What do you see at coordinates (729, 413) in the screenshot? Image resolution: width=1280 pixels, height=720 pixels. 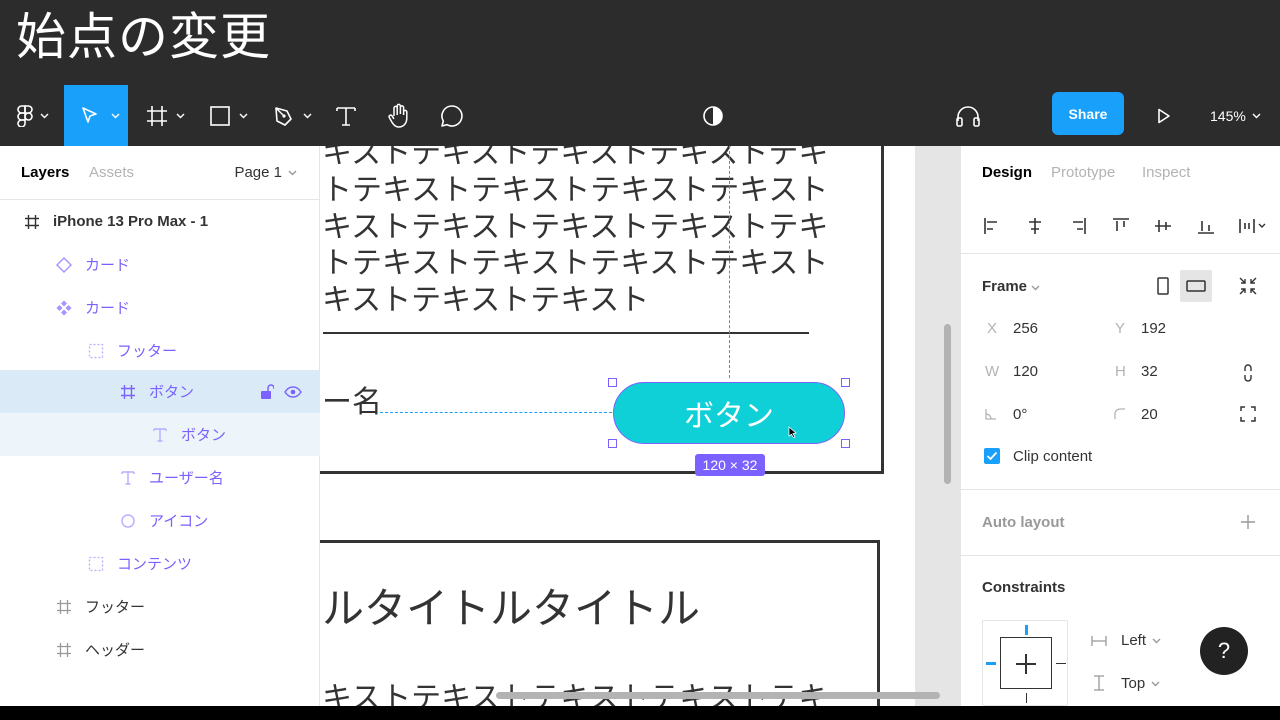 I see `button-element: ボタン` at bounding box center [729, 413].